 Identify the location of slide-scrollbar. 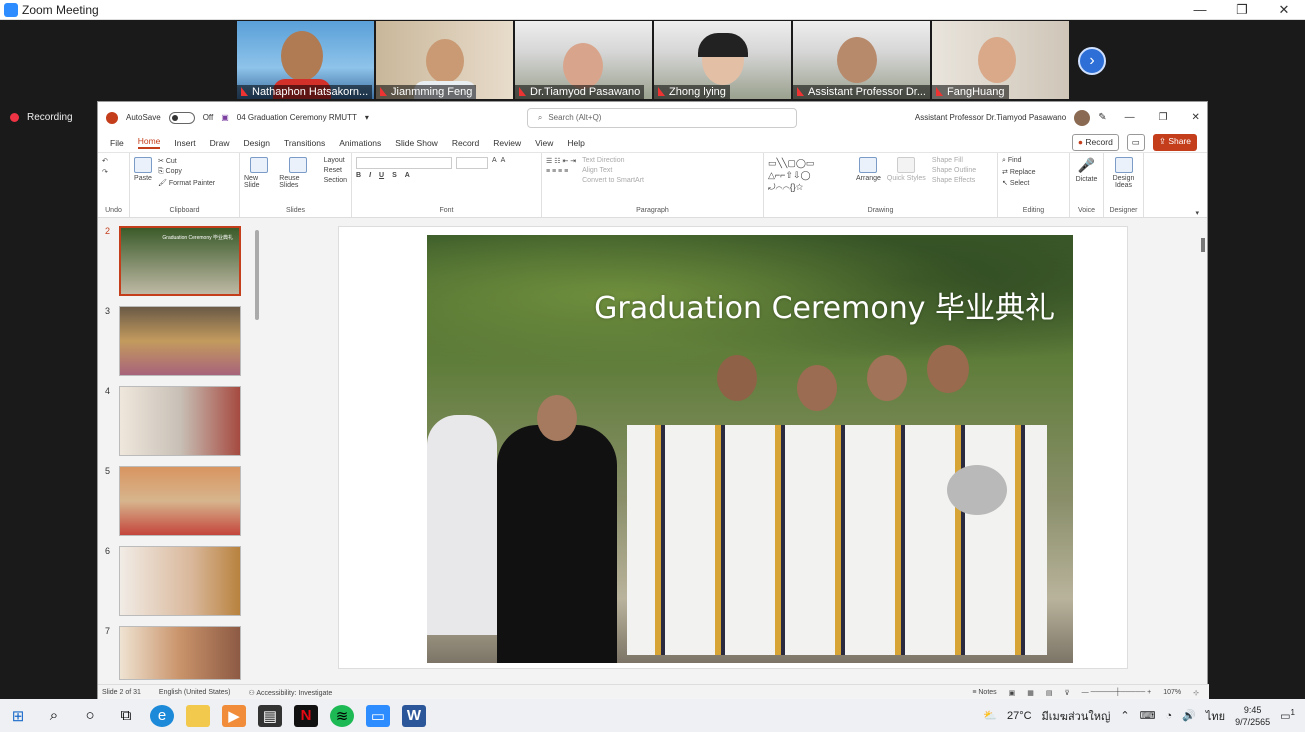
(1203, 245).